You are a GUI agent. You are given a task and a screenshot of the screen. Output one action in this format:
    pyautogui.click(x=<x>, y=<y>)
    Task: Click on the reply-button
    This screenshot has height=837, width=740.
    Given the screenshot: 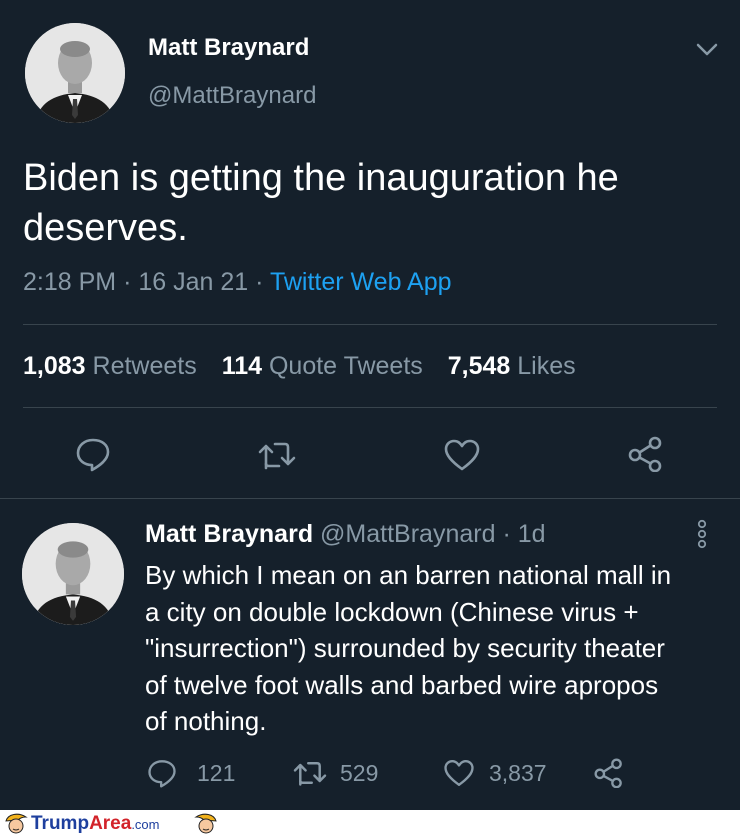 What is the action you would take?
    pyautogui.click(x=93, y=454)
    